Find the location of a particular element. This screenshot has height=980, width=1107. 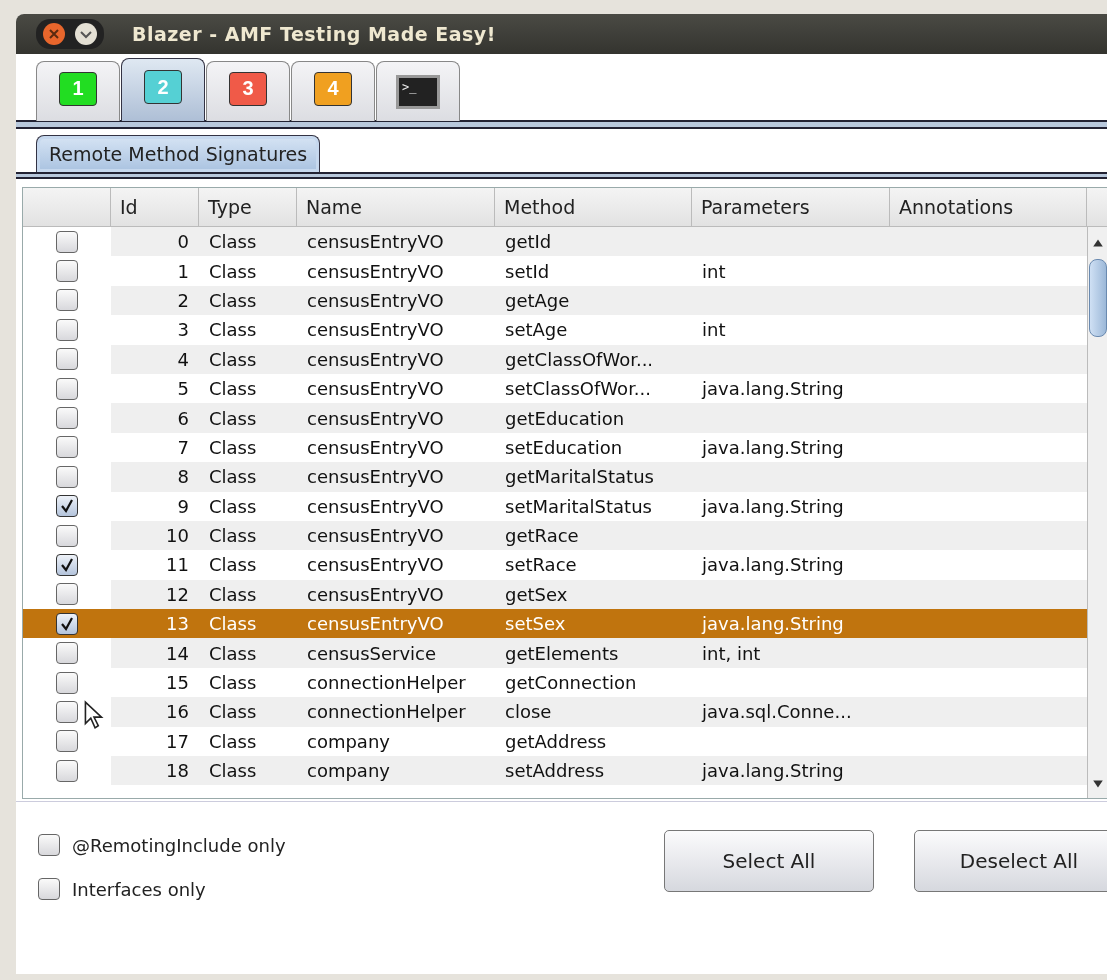

table-cell: 12 is located at coordinates (177, 594).